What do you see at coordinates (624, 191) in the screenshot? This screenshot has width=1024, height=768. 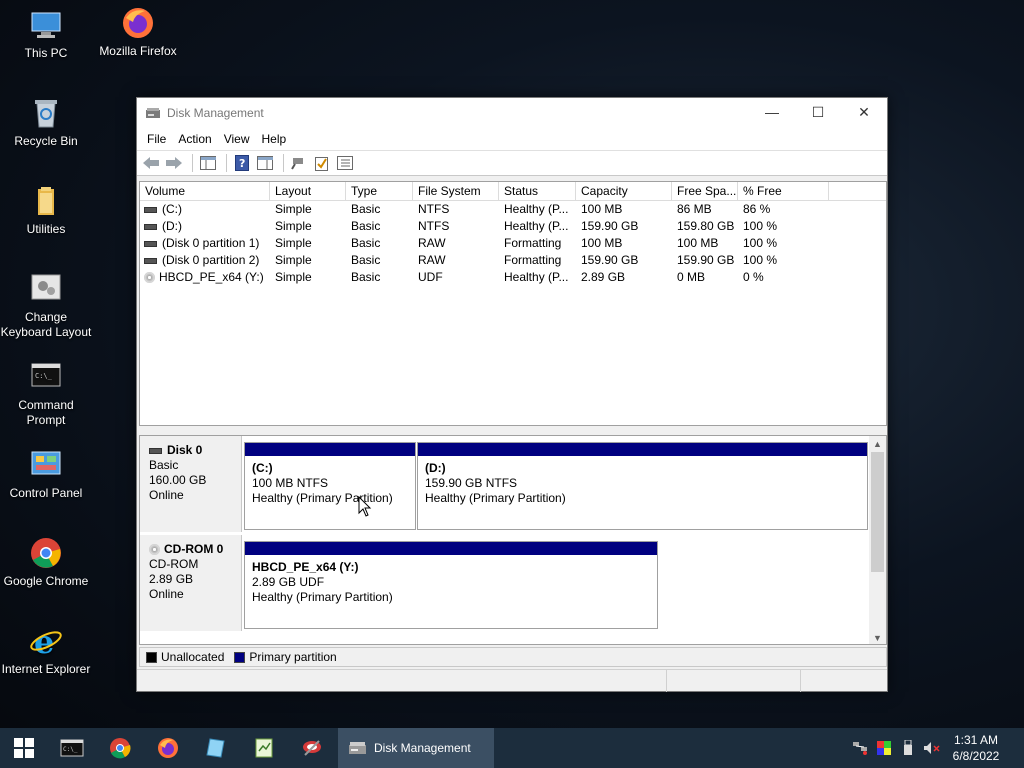 I see `column-header-capacity: Capacity` at bounding box center [624, 191].